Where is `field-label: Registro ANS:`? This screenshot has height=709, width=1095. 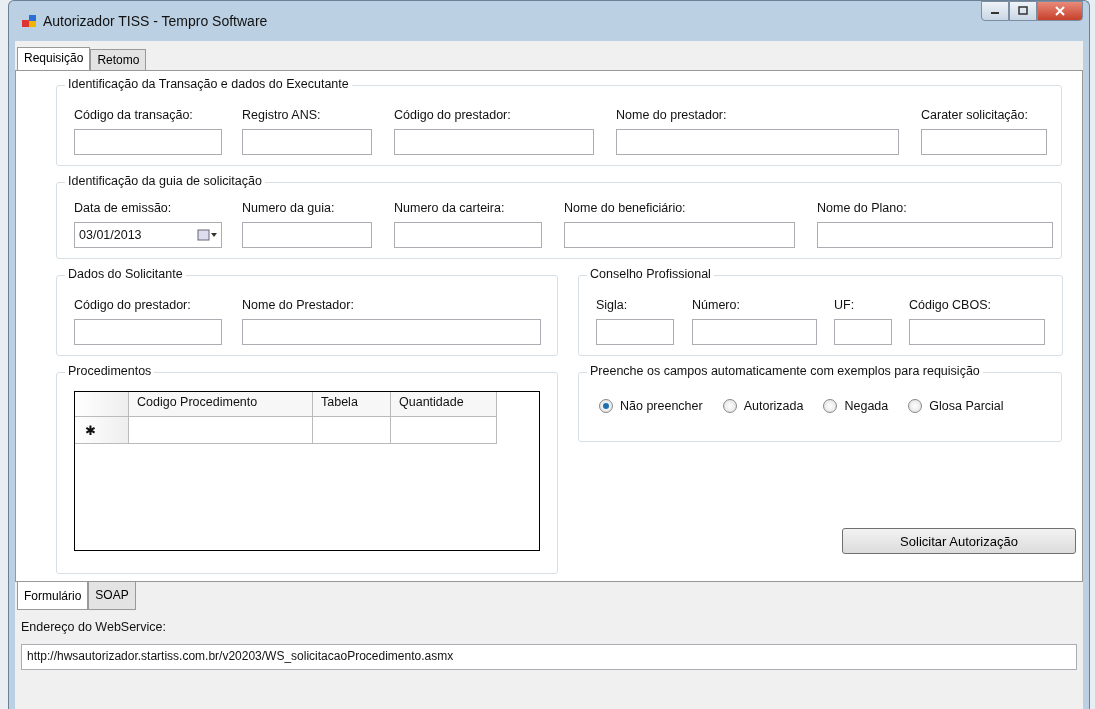 field-label: Registro ANS: is located at coordinates (282, 115).